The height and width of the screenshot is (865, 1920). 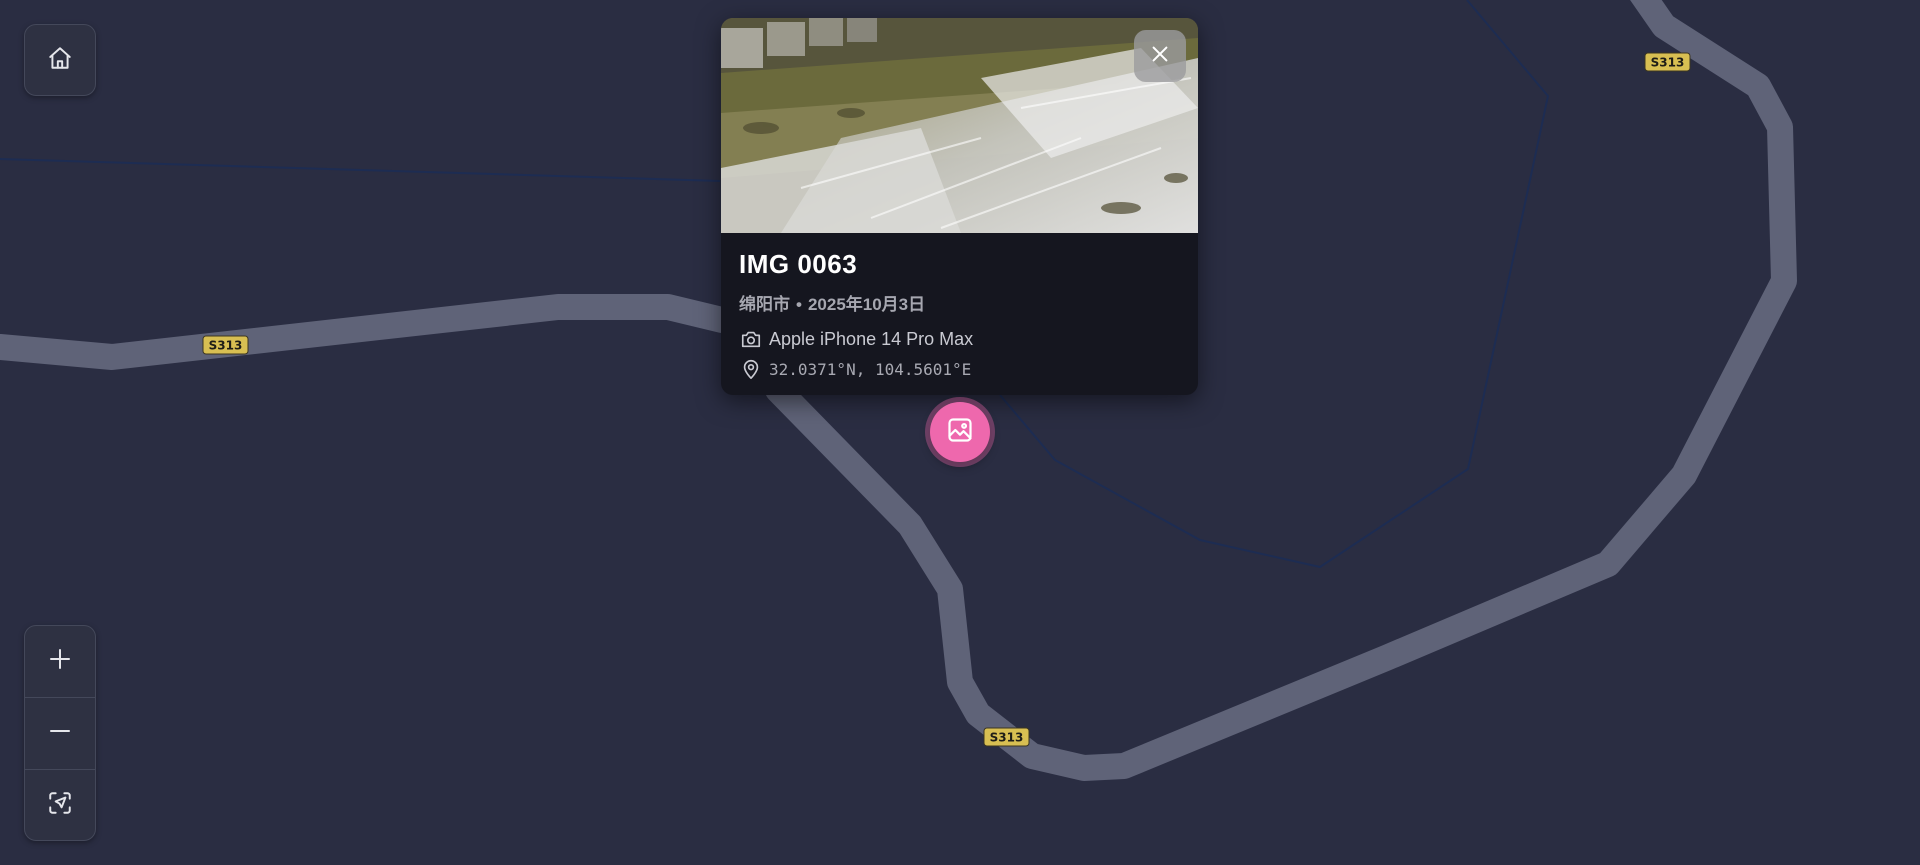 I want to click on photo-date: 2025年10月3日, so click(x=866, y=304).